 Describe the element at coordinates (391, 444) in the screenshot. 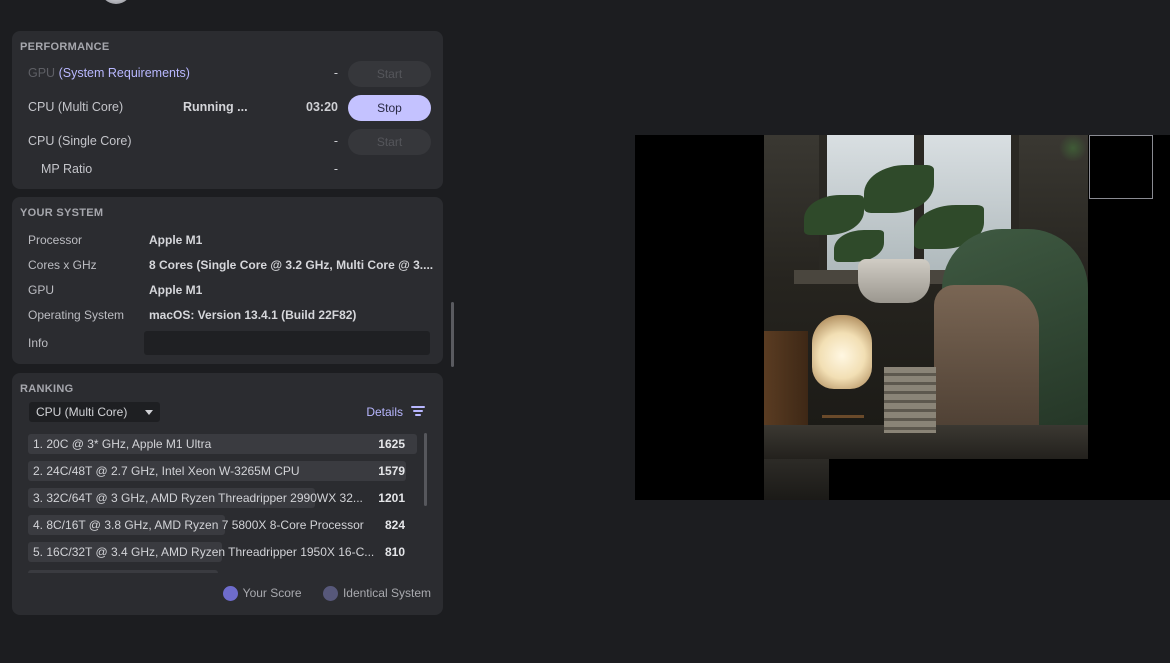

I see `ranking-score: 1625` at that location.